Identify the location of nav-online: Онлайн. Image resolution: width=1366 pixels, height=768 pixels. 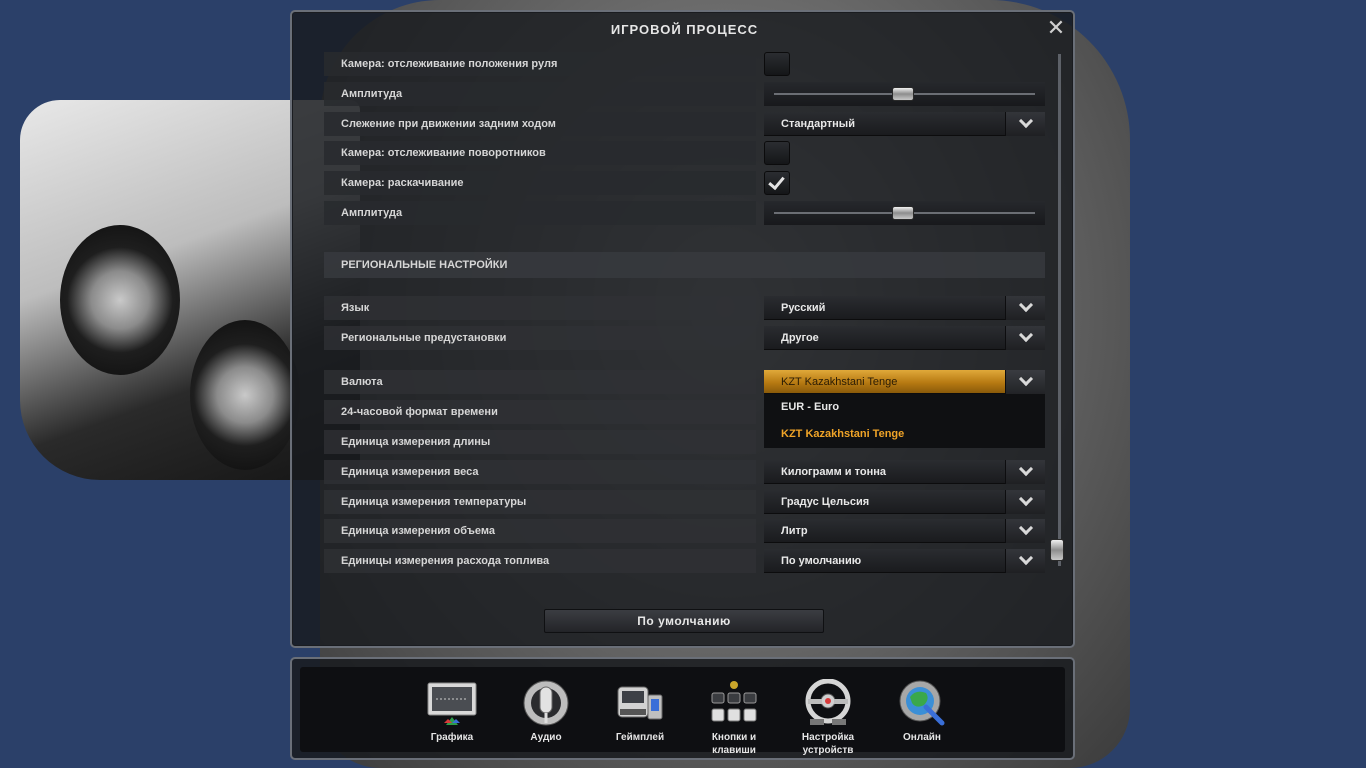
(922, 711).